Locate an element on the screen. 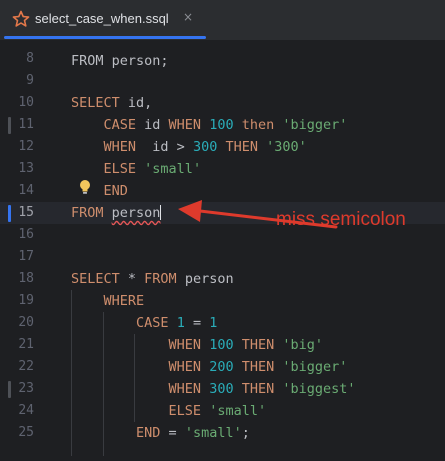  line-number: 24 is located at coordinates (26, 410).